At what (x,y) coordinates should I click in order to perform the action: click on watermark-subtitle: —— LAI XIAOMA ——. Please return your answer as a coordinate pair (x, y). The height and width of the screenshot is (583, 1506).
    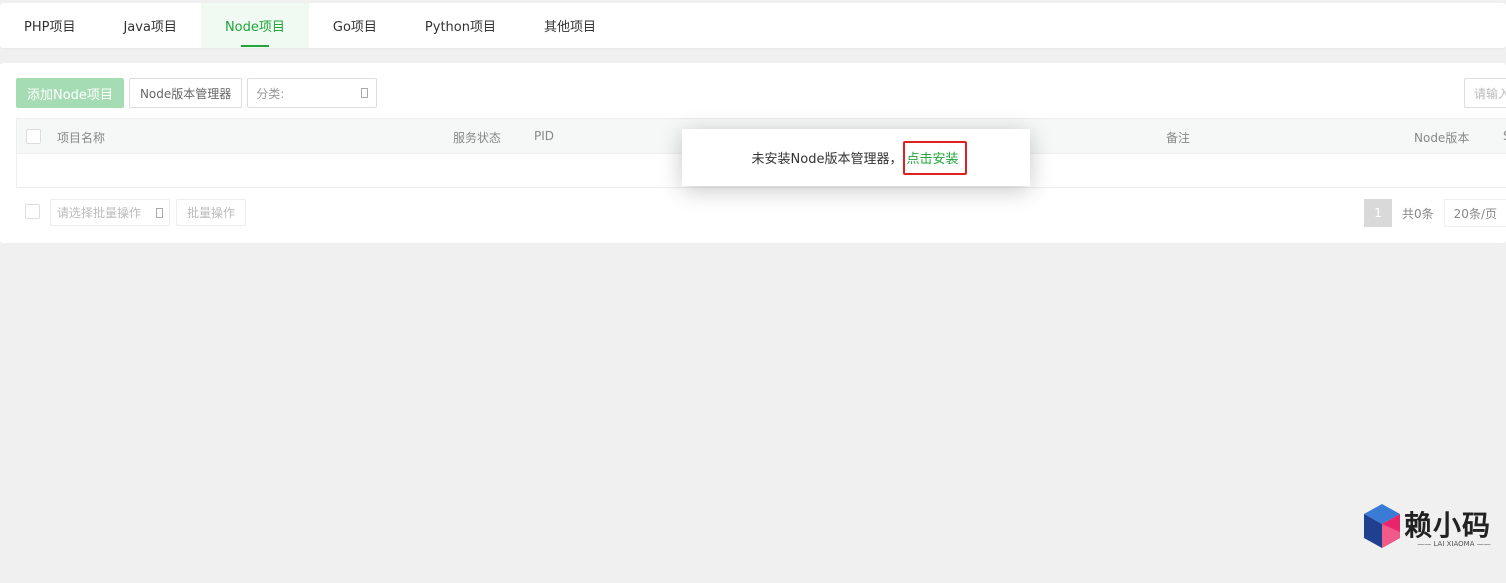
    Looking at the image, I should click on (1454, 544).